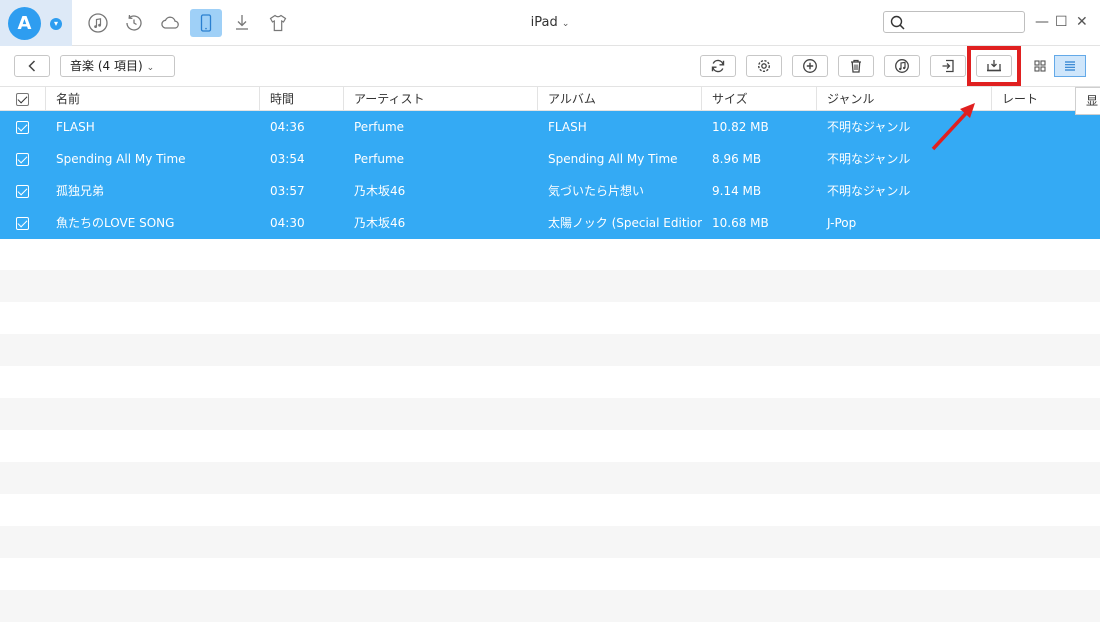 Image resolution: width=1100 pixels, height=640 pixels. What do you see at coordinates (737, 159) in the screenshot?
I see `cell-size: 8.96 MB` at bounding box center [737, 159].